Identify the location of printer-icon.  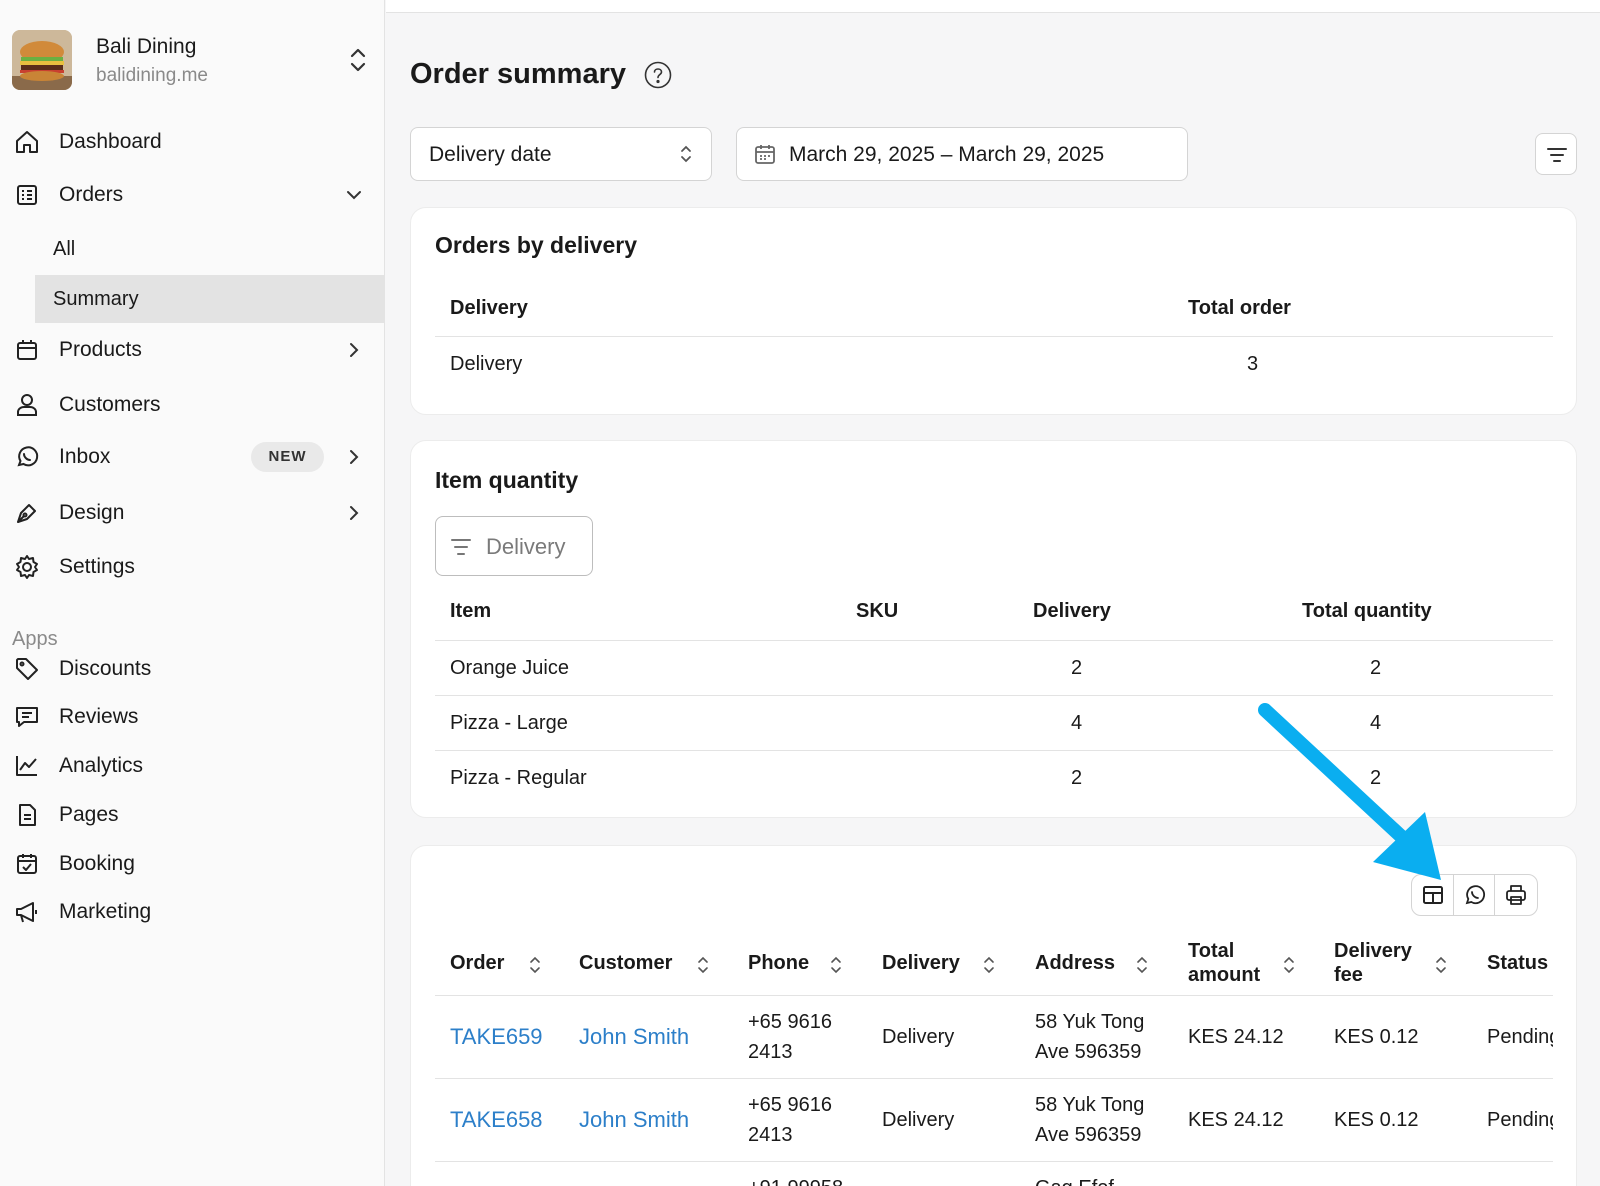
(1516, 895).